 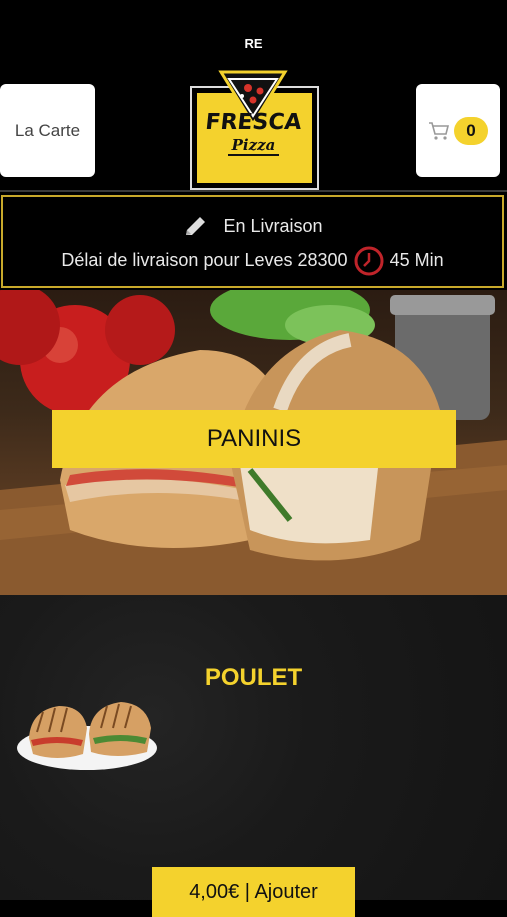 I want to click on delivery-time: 45 Min, so click(x=416, y=259).